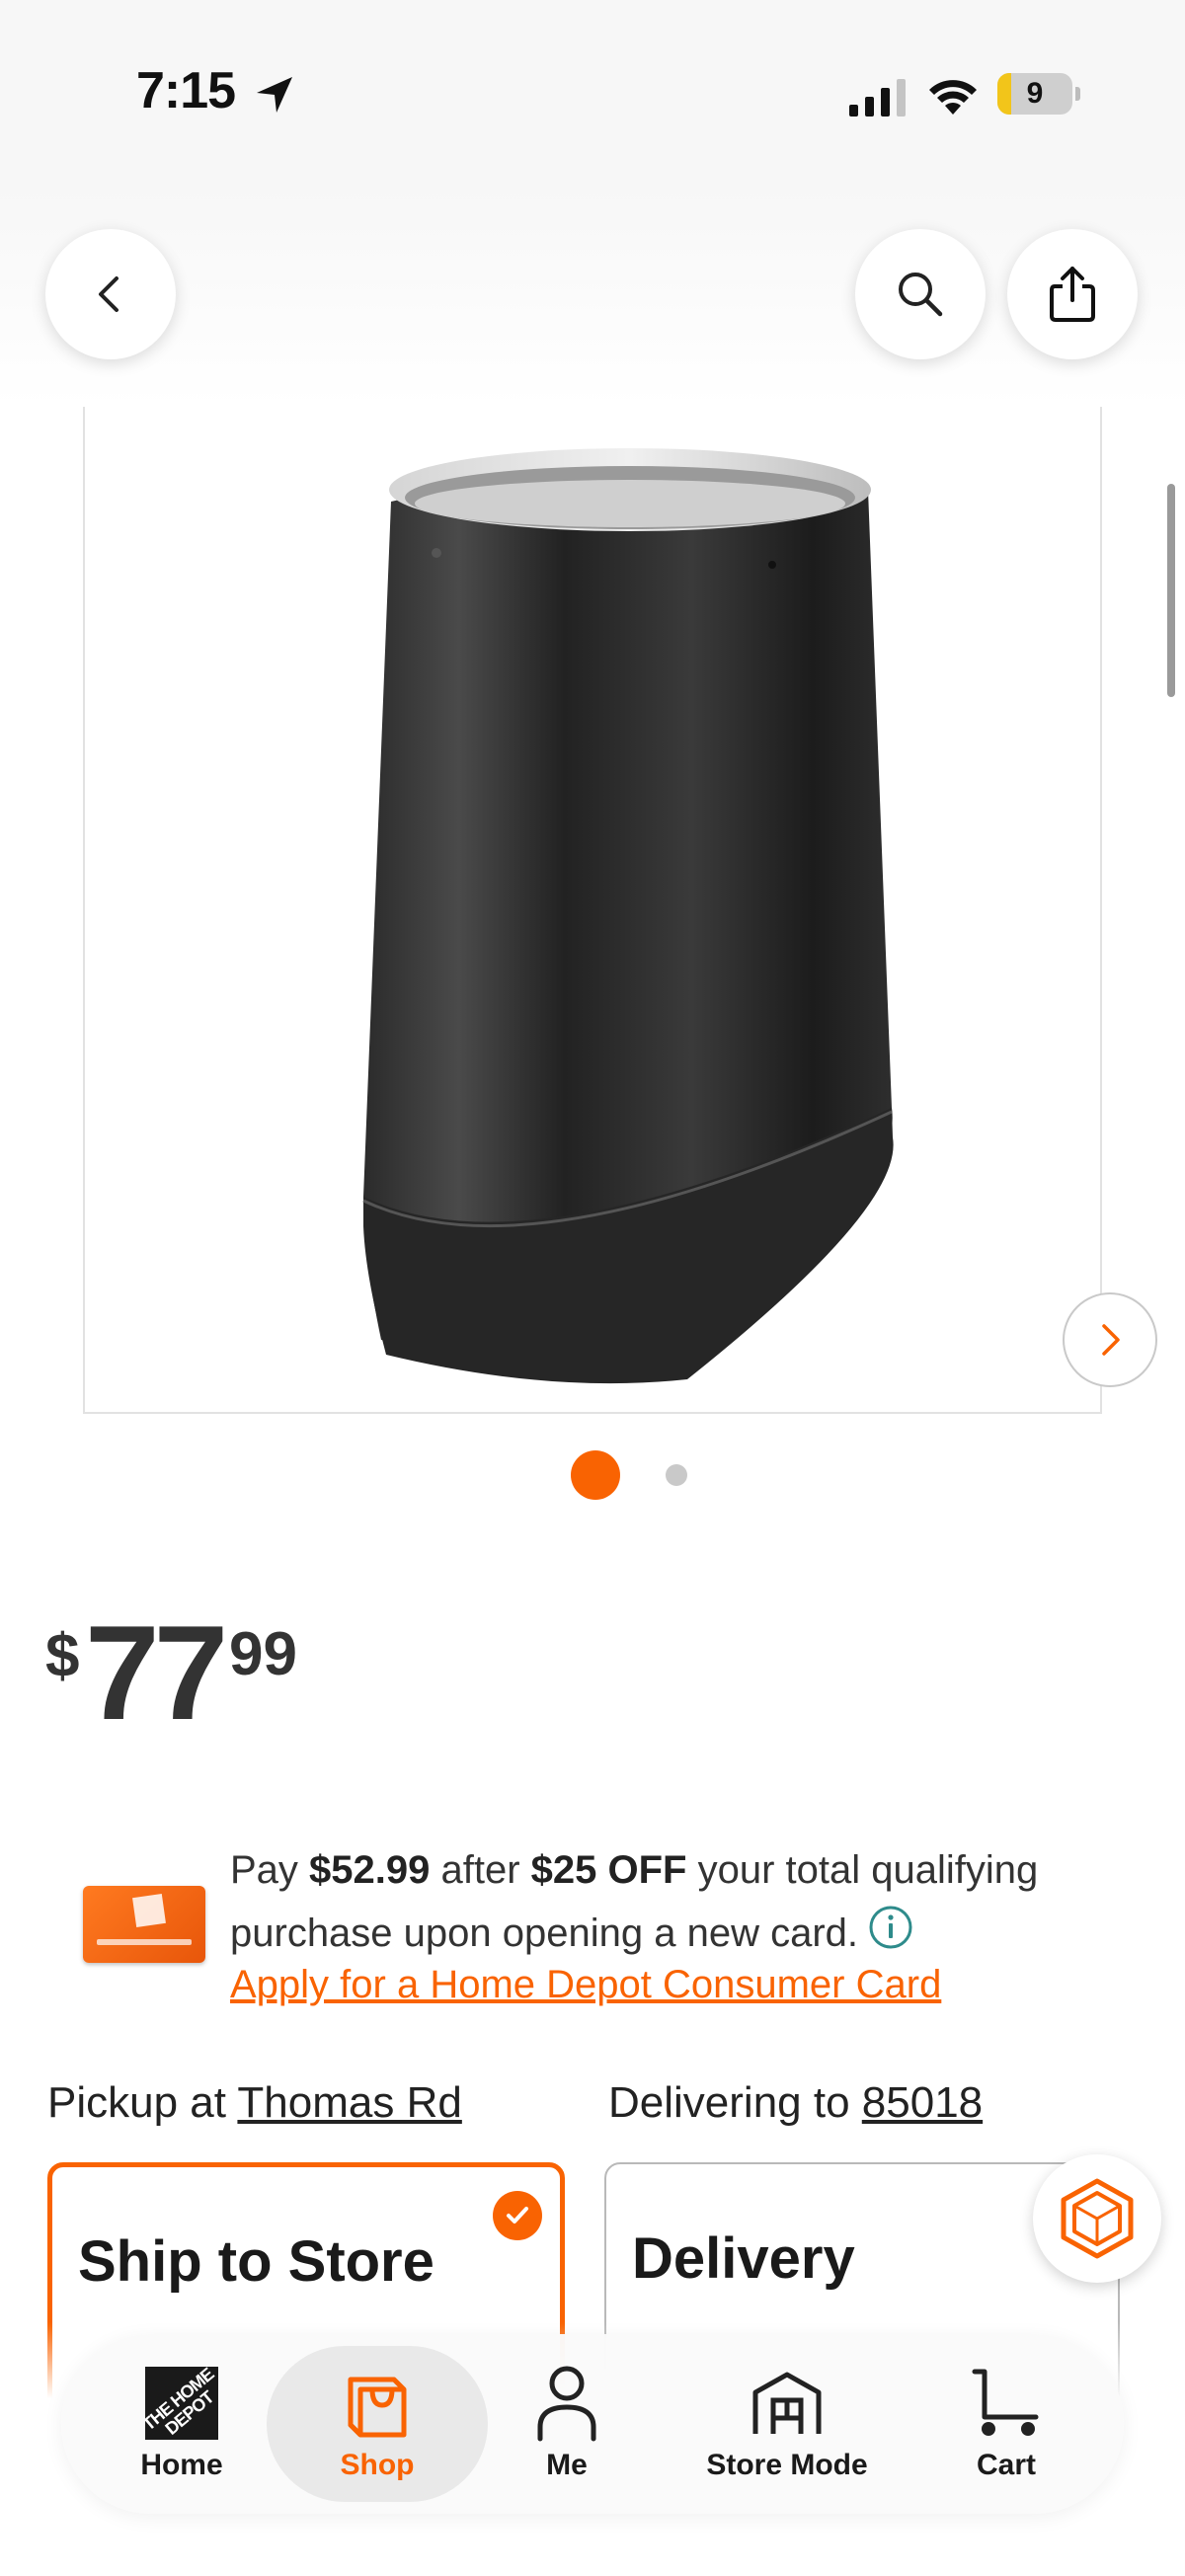 The width and height of the screenshot is (1185, 2576). What do you see at coordinates (566, 2404) in the screenshot?
I see `person-icon` at bounding box center [566, 2404].